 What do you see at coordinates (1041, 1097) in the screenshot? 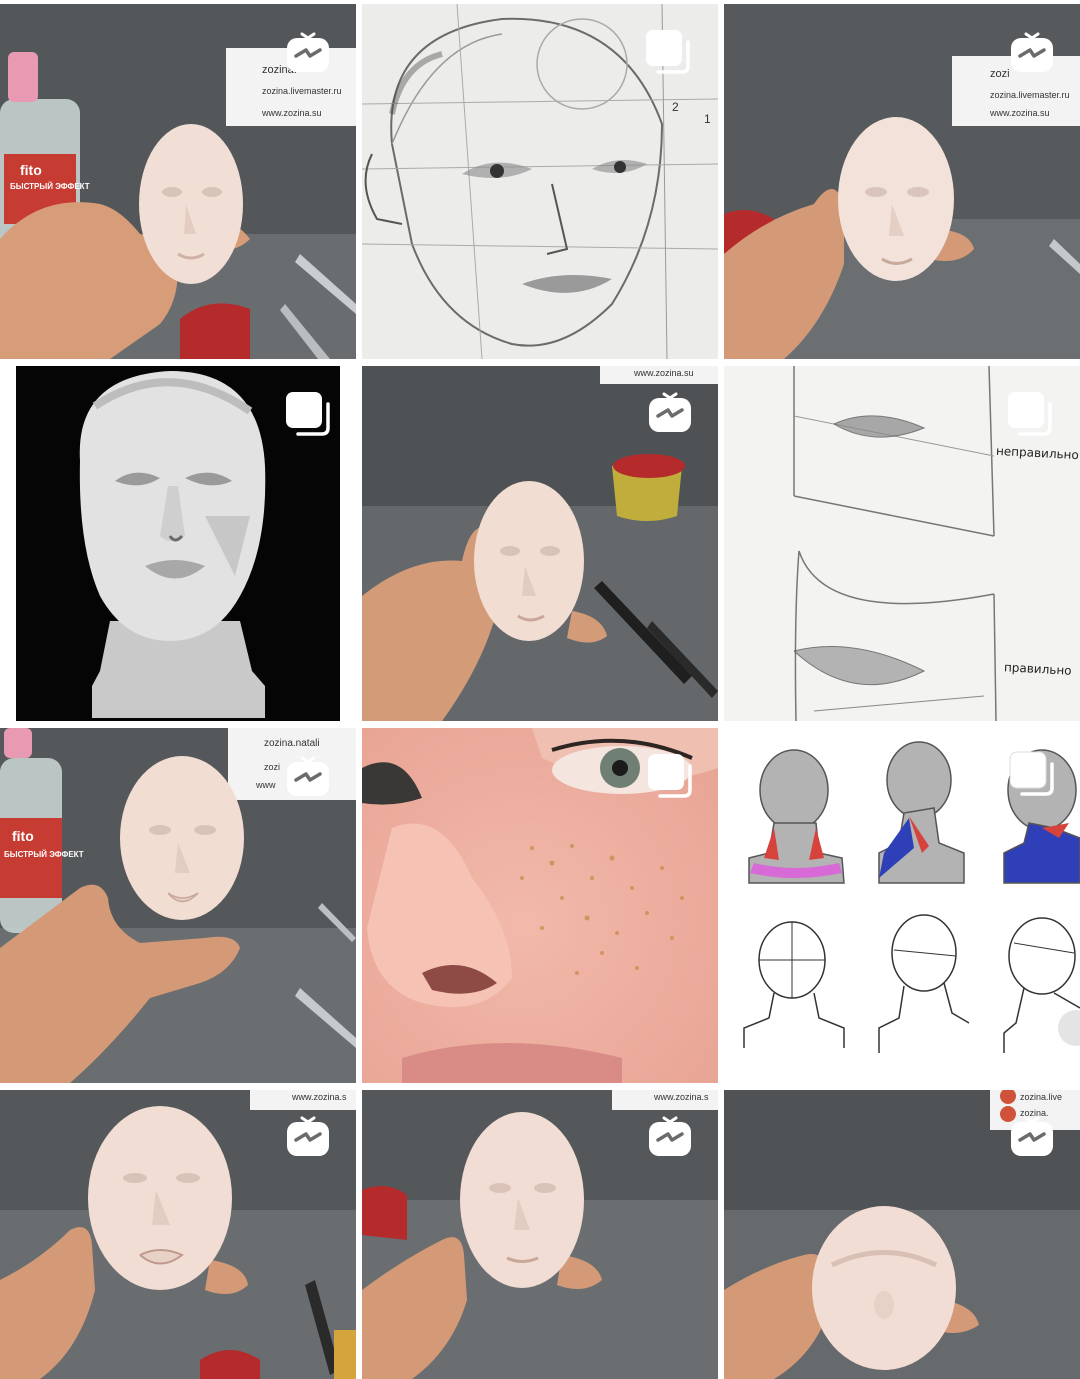
I see `label-livemaster: zozina.live` at bounding box center [1041, 1097].